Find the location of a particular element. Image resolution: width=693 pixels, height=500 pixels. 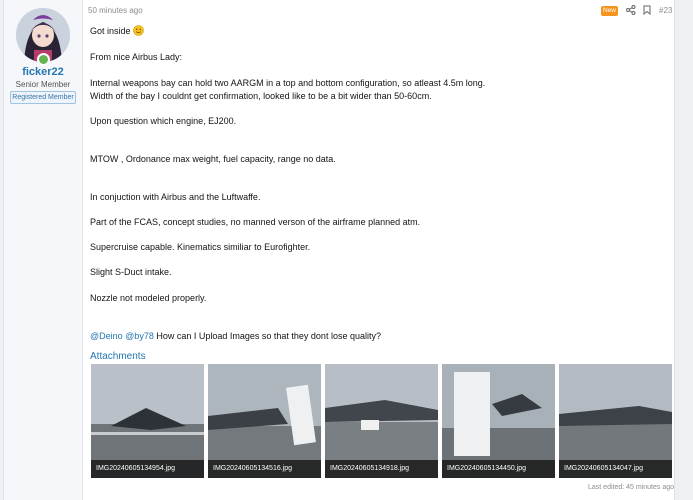

post-paragraph: Got inside is located at coordinates (375, 31).